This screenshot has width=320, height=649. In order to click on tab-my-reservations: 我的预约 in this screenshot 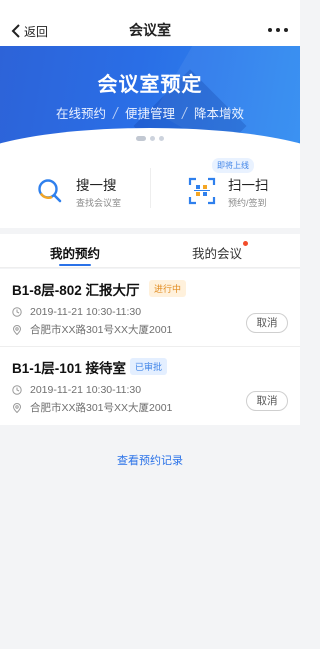, I will do `click(75, 252)`.